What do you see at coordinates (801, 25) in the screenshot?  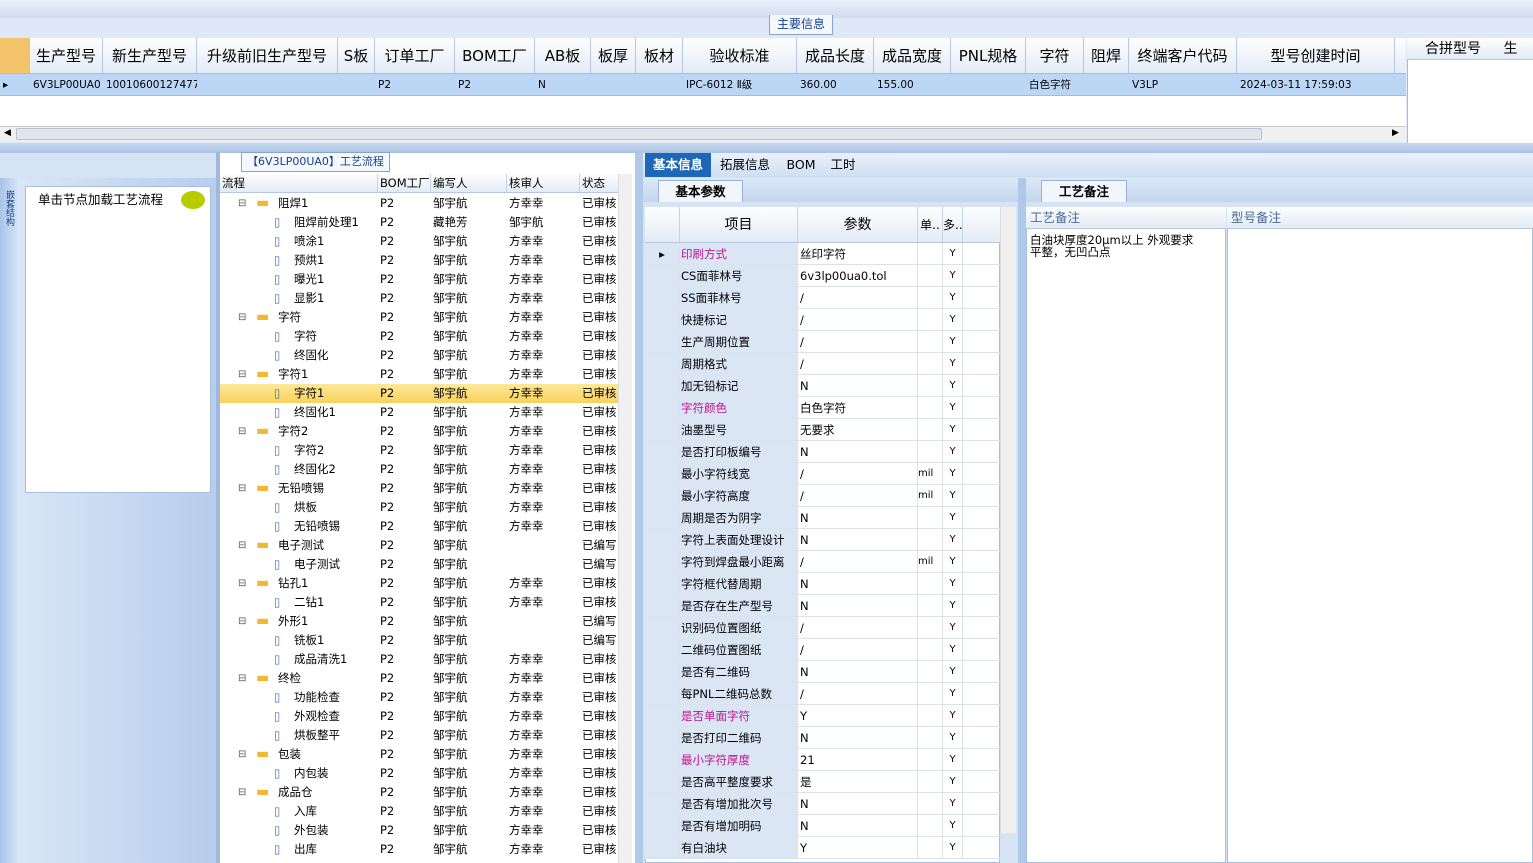 I see `main-info-title: 主要信息` at bounding box center [801, 25].